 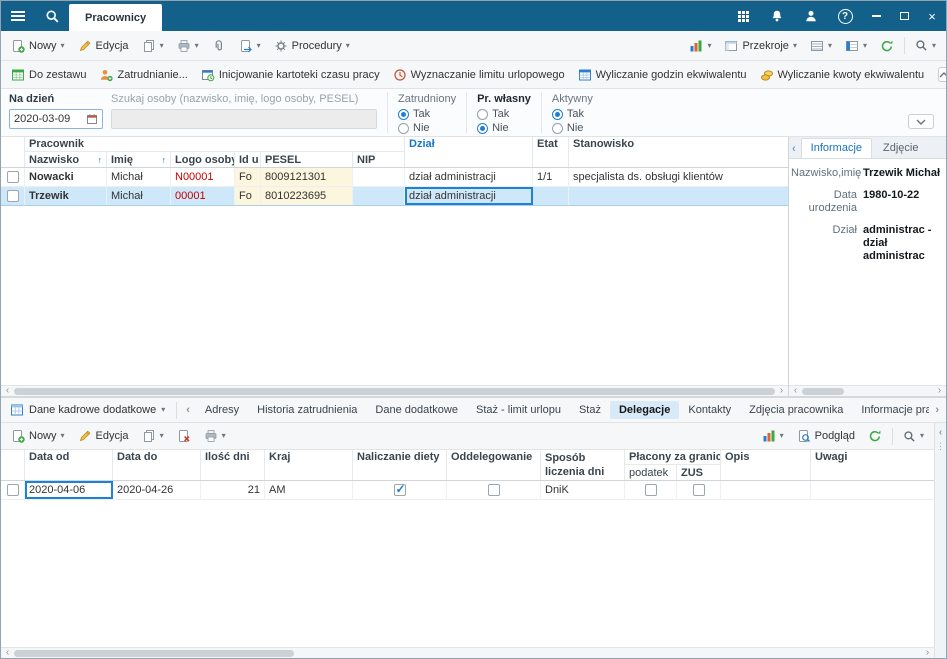 I want to click on zatrudniony-nie-option: Nie, so click(x=427, y=128).